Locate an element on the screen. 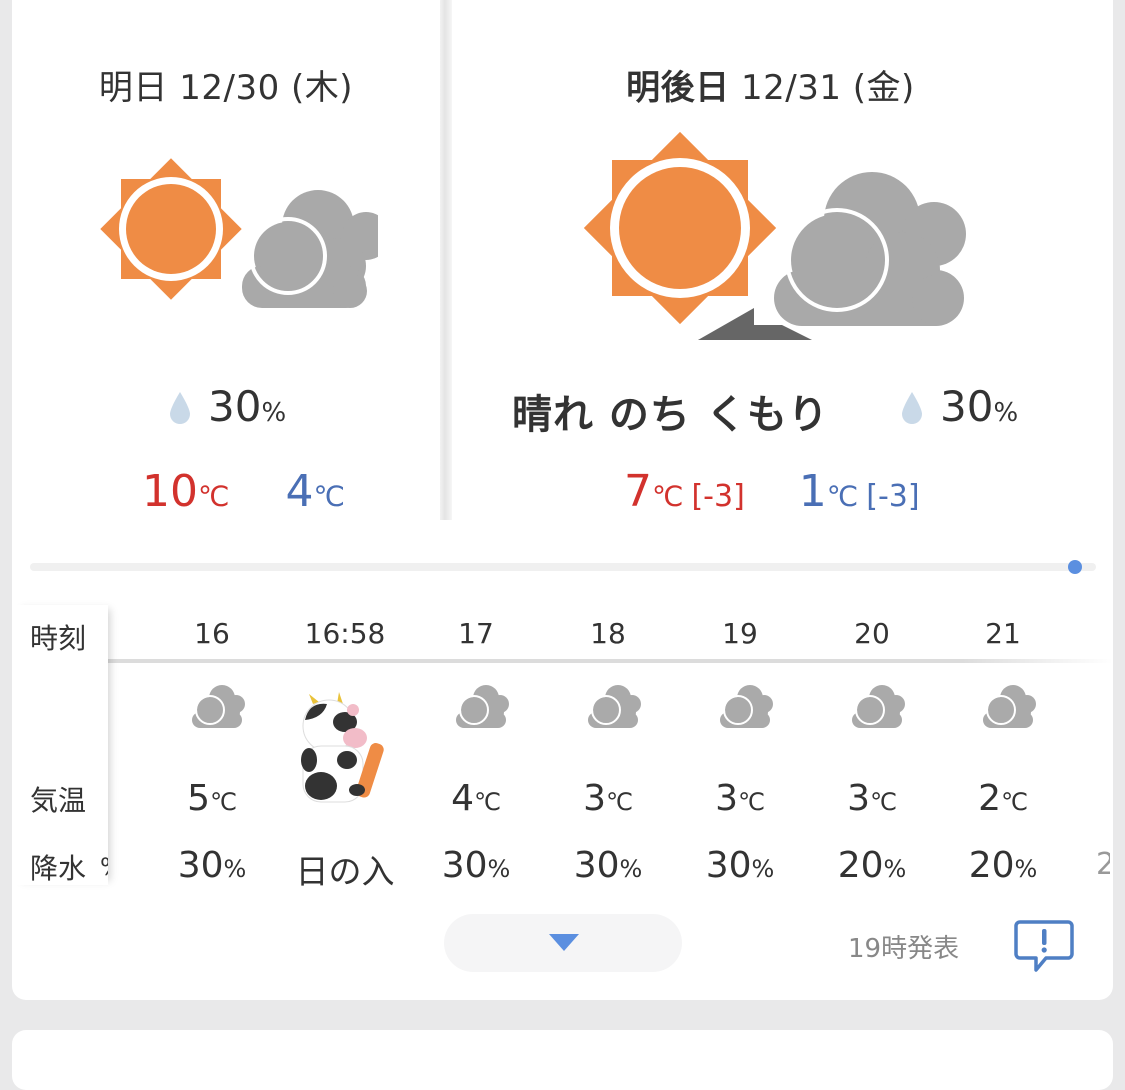  day-after-title: 明後日 12/31 (金) is located at coordinates (770, 84).